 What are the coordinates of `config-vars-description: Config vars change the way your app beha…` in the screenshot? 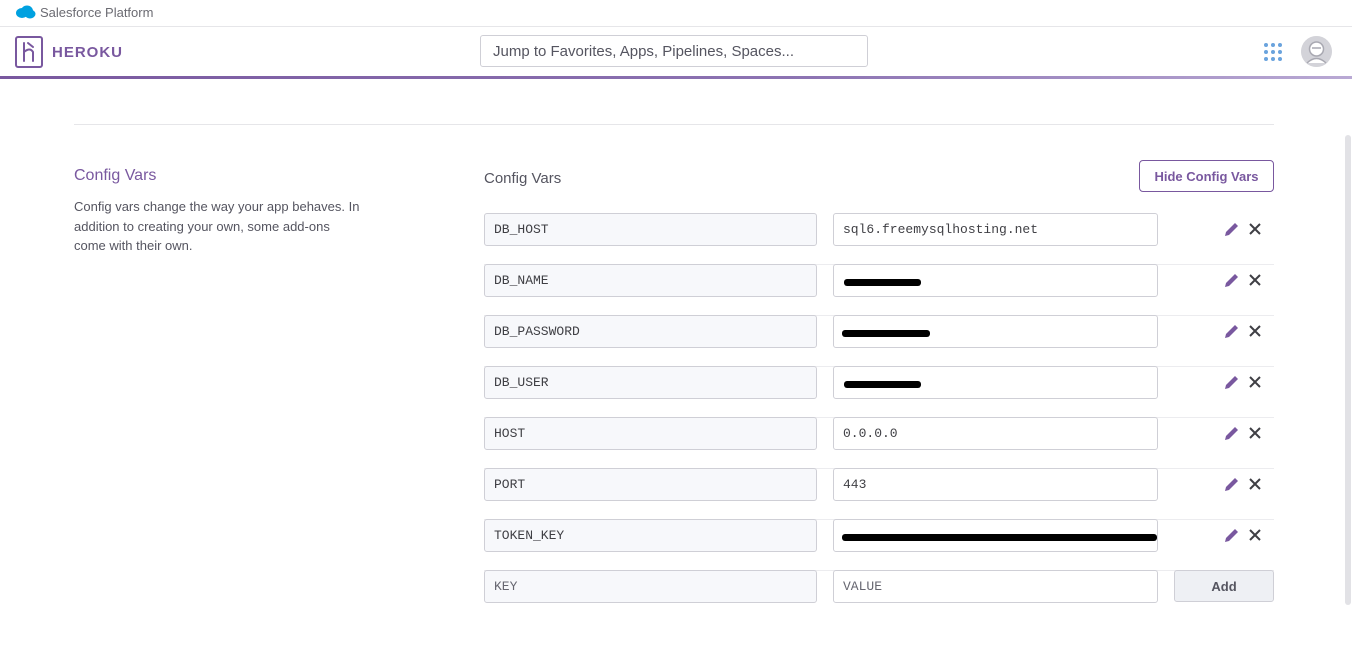 It's located at (217, 226).